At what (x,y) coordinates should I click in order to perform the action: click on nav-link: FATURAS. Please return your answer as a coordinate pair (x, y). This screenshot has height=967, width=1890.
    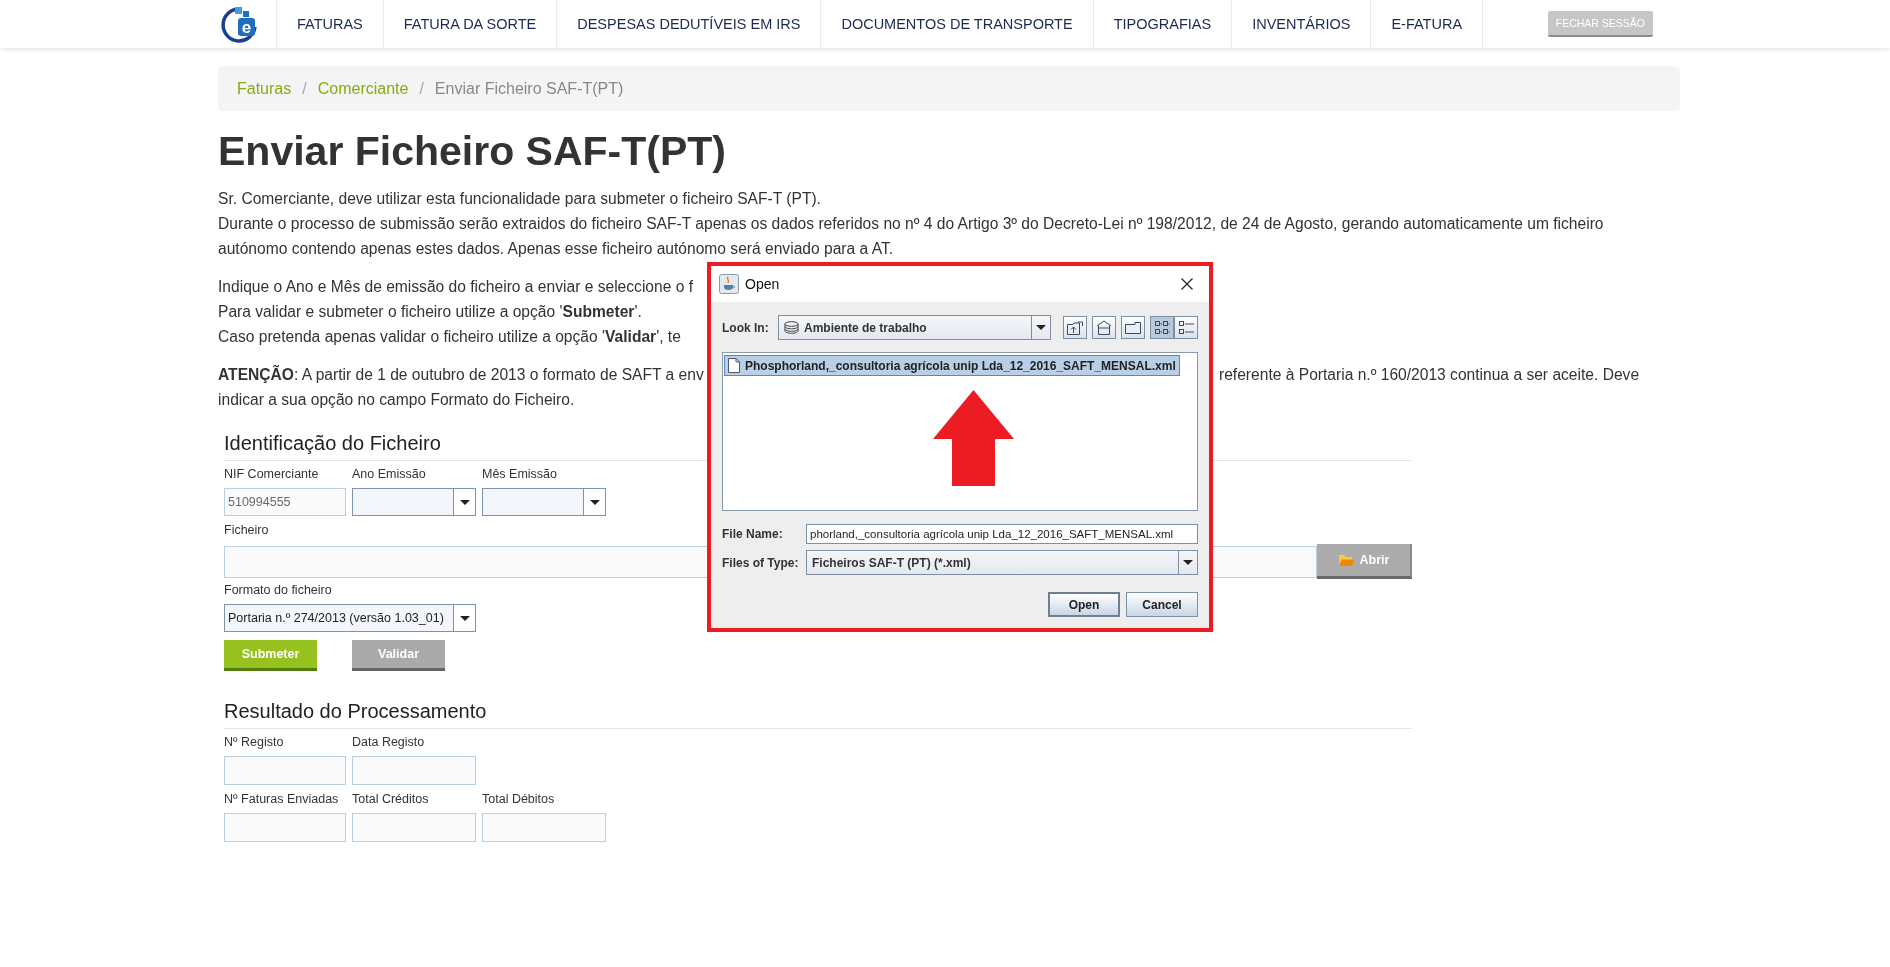
    Looking at the image, I should click on (329, 24).